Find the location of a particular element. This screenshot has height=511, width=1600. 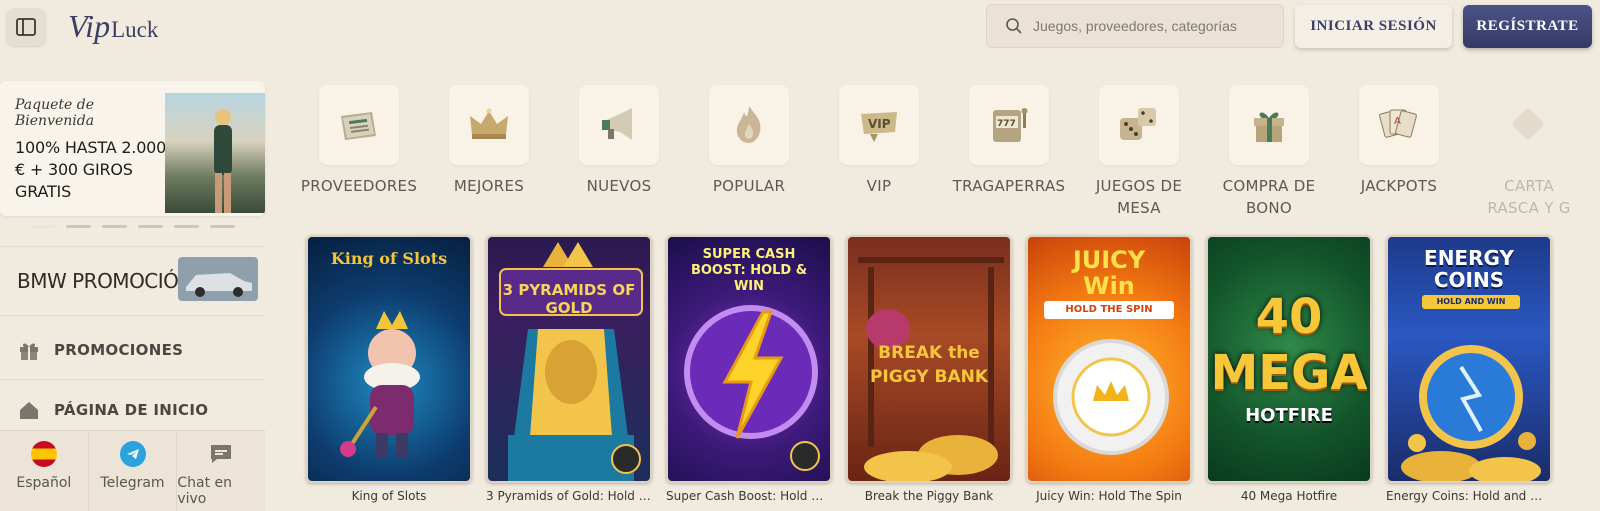

promo-subtitle: Paquete de Bienvenida is located at coordinates (55, 113).